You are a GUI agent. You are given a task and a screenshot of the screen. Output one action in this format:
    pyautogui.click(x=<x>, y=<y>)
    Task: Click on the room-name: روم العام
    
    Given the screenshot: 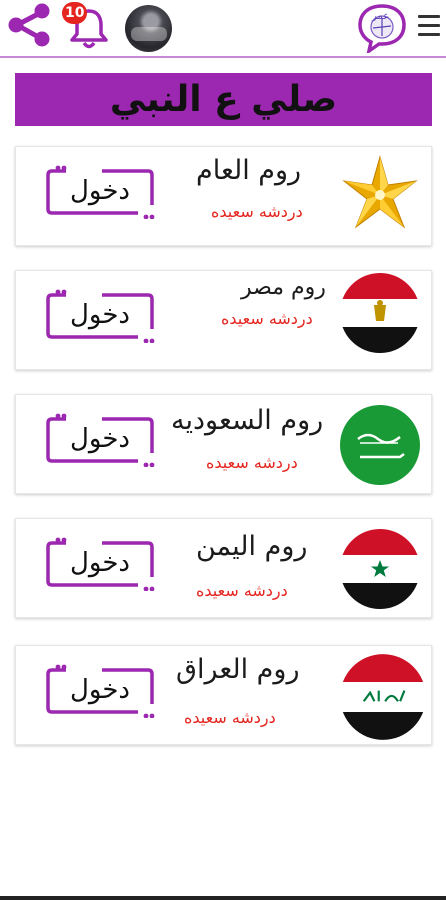 What is the action you would take?
    pyautogui.click(x=249, y=170)
    